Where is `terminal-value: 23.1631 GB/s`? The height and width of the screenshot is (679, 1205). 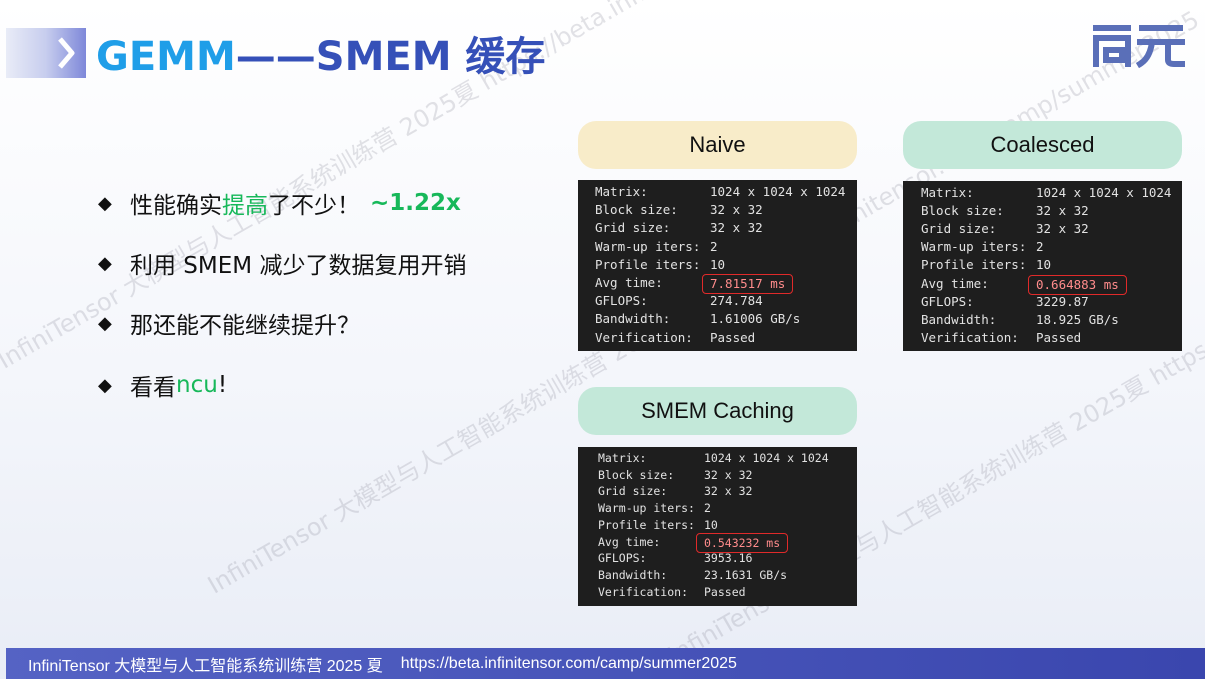
terminal-value: 23.1631 GB/s is located at coordinates (746, 574).